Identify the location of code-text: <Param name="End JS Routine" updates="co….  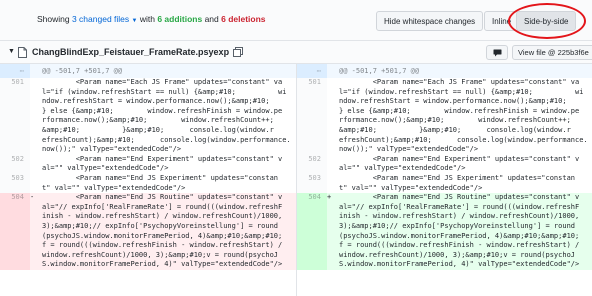
(167, 198).